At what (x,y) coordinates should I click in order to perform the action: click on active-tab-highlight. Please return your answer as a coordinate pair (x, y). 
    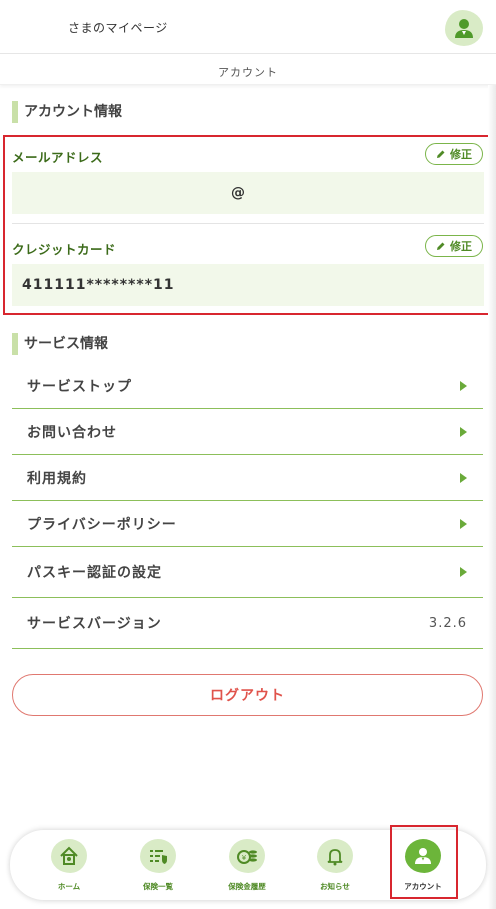
    Looking at the image, I should click on (424, 862).